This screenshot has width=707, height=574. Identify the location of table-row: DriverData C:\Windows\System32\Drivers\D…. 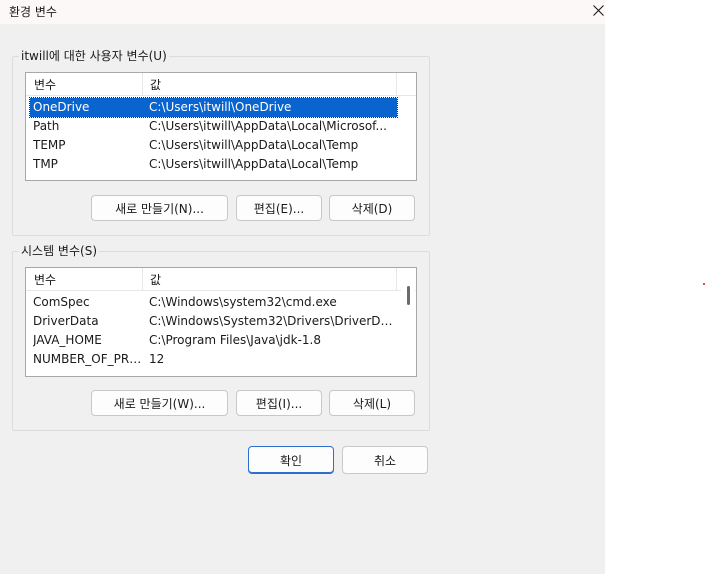
(214, 321).